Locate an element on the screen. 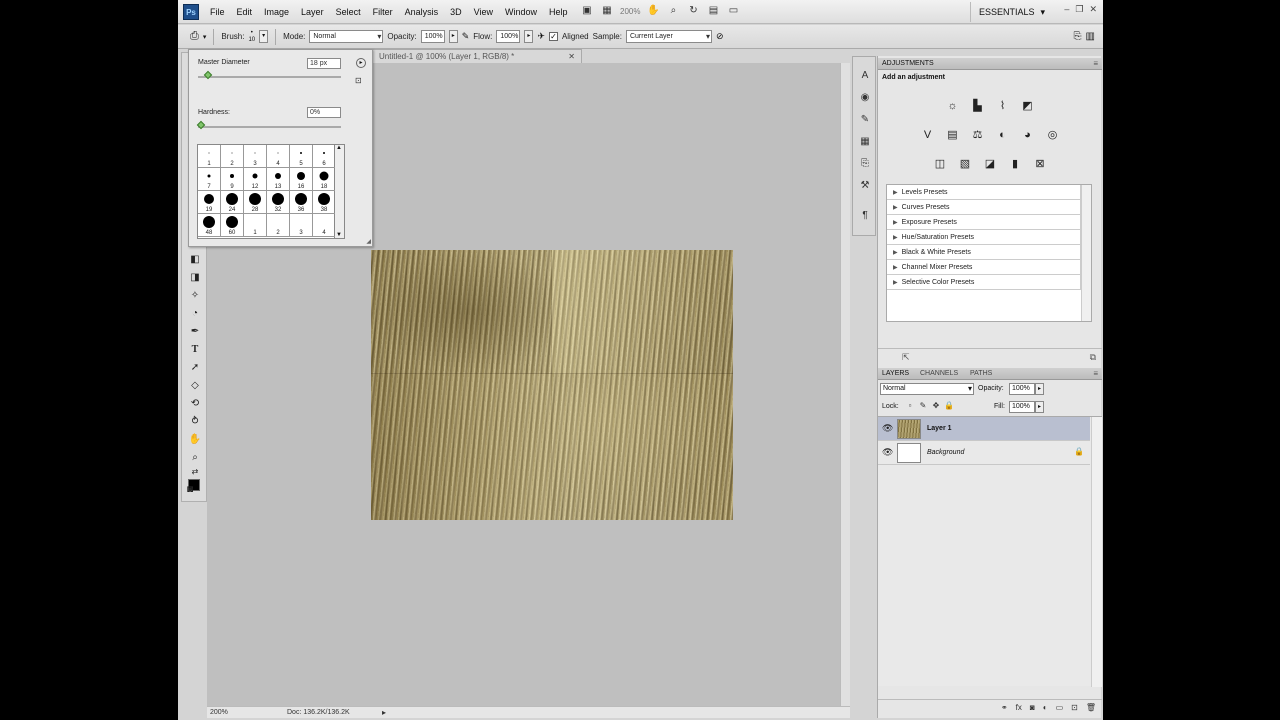 Image resolution: width=1280 pixels, height=720 pixels. adjustment-layer-icon: ◐ is located at coordinates (1045, 707).